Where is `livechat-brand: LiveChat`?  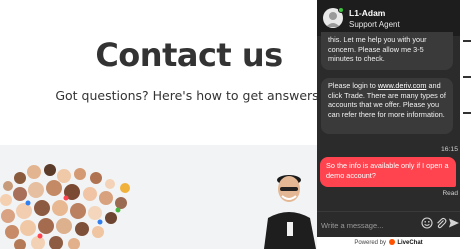 livechat-brand: LiveChat is located at coordinates (409, 243).